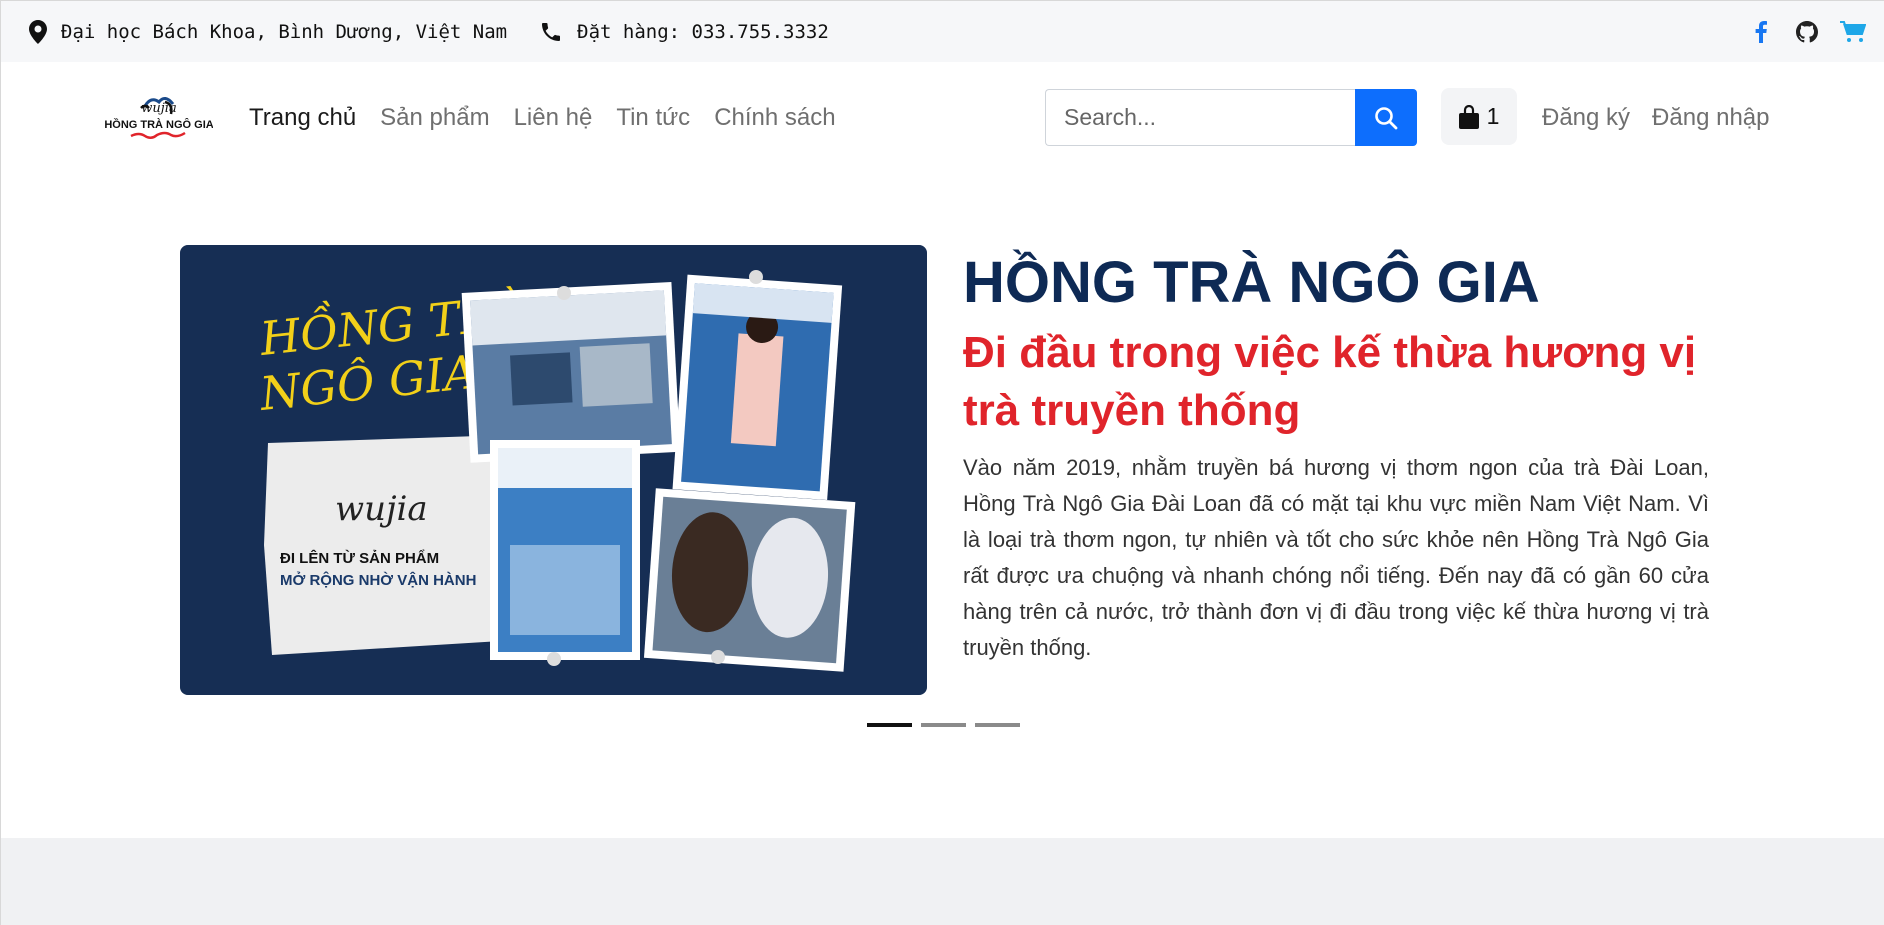 This screenshot has width=1884, height=925. Describe the element at coordinates (774, 118) in the screenshot. I see `nav-policy: Chính sách` at that location.